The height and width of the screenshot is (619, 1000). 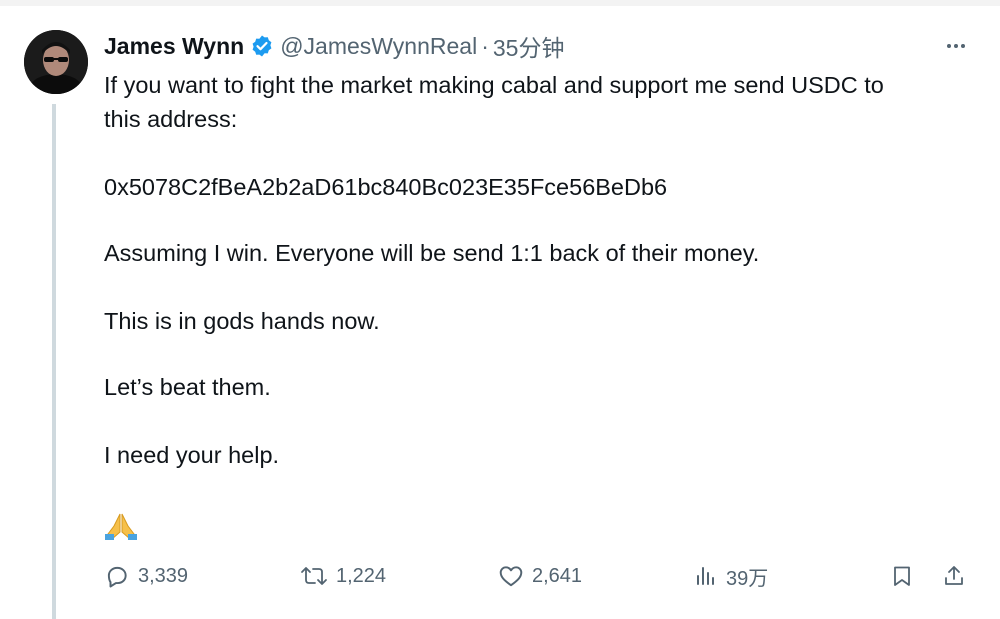 What do you see at coordinates (121, 526) in the screenshot?
I see `folded-hands-icon` at bounding box center [121, 526].